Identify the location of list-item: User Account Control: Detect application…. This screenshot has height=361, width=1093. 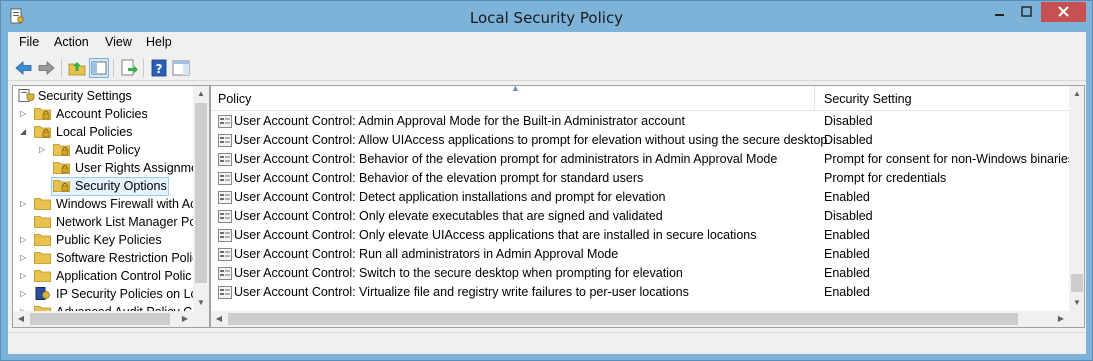
(640, 197).